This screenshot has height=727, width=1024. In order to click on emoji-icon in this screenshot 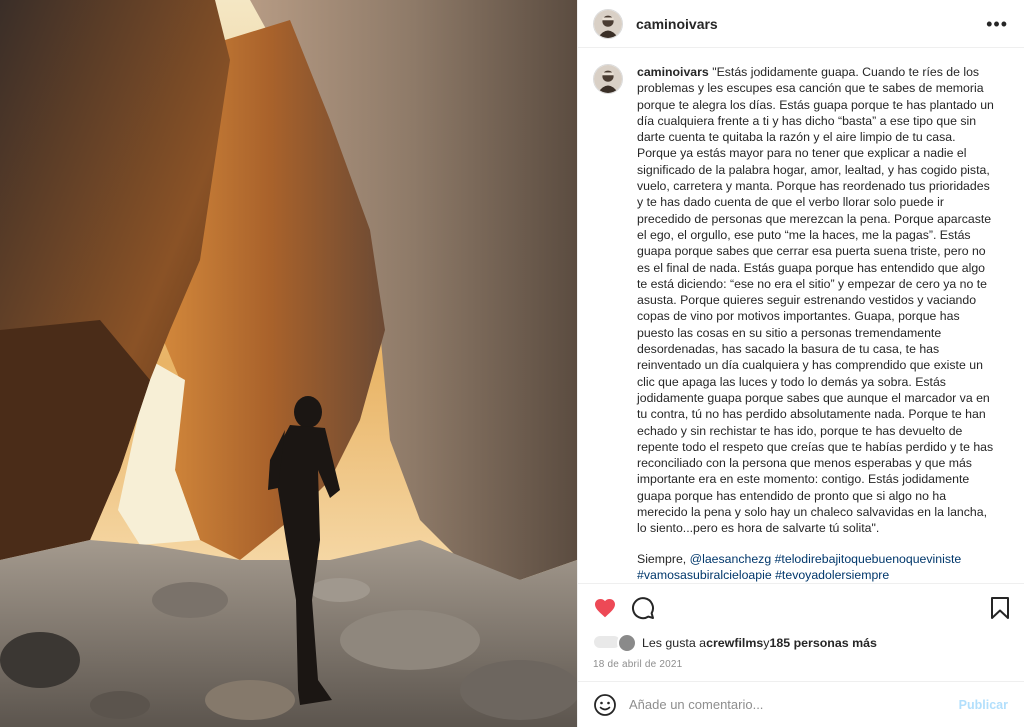, I will do `click(605, 705)`.